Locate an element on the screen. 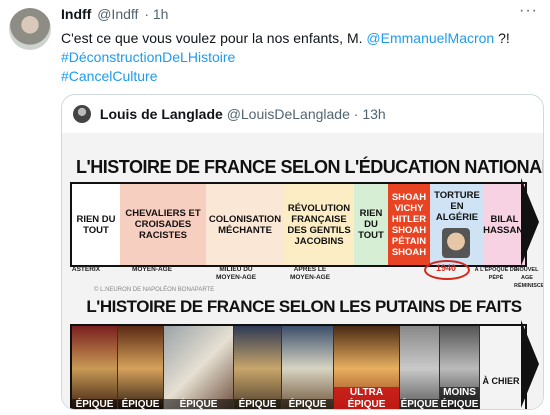  mention-link: @EmmanuelMacron is located at coordinates (430, 38).